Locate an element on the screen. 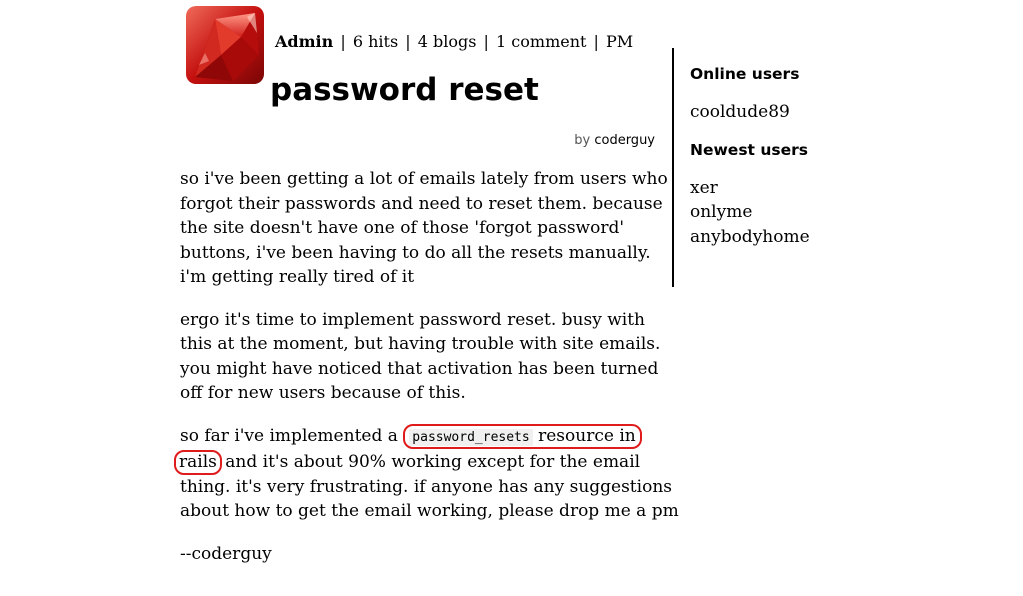 The height and width of the screenshot is (596, 1023). user-link: onlyme is located at coordinates (721, 212).